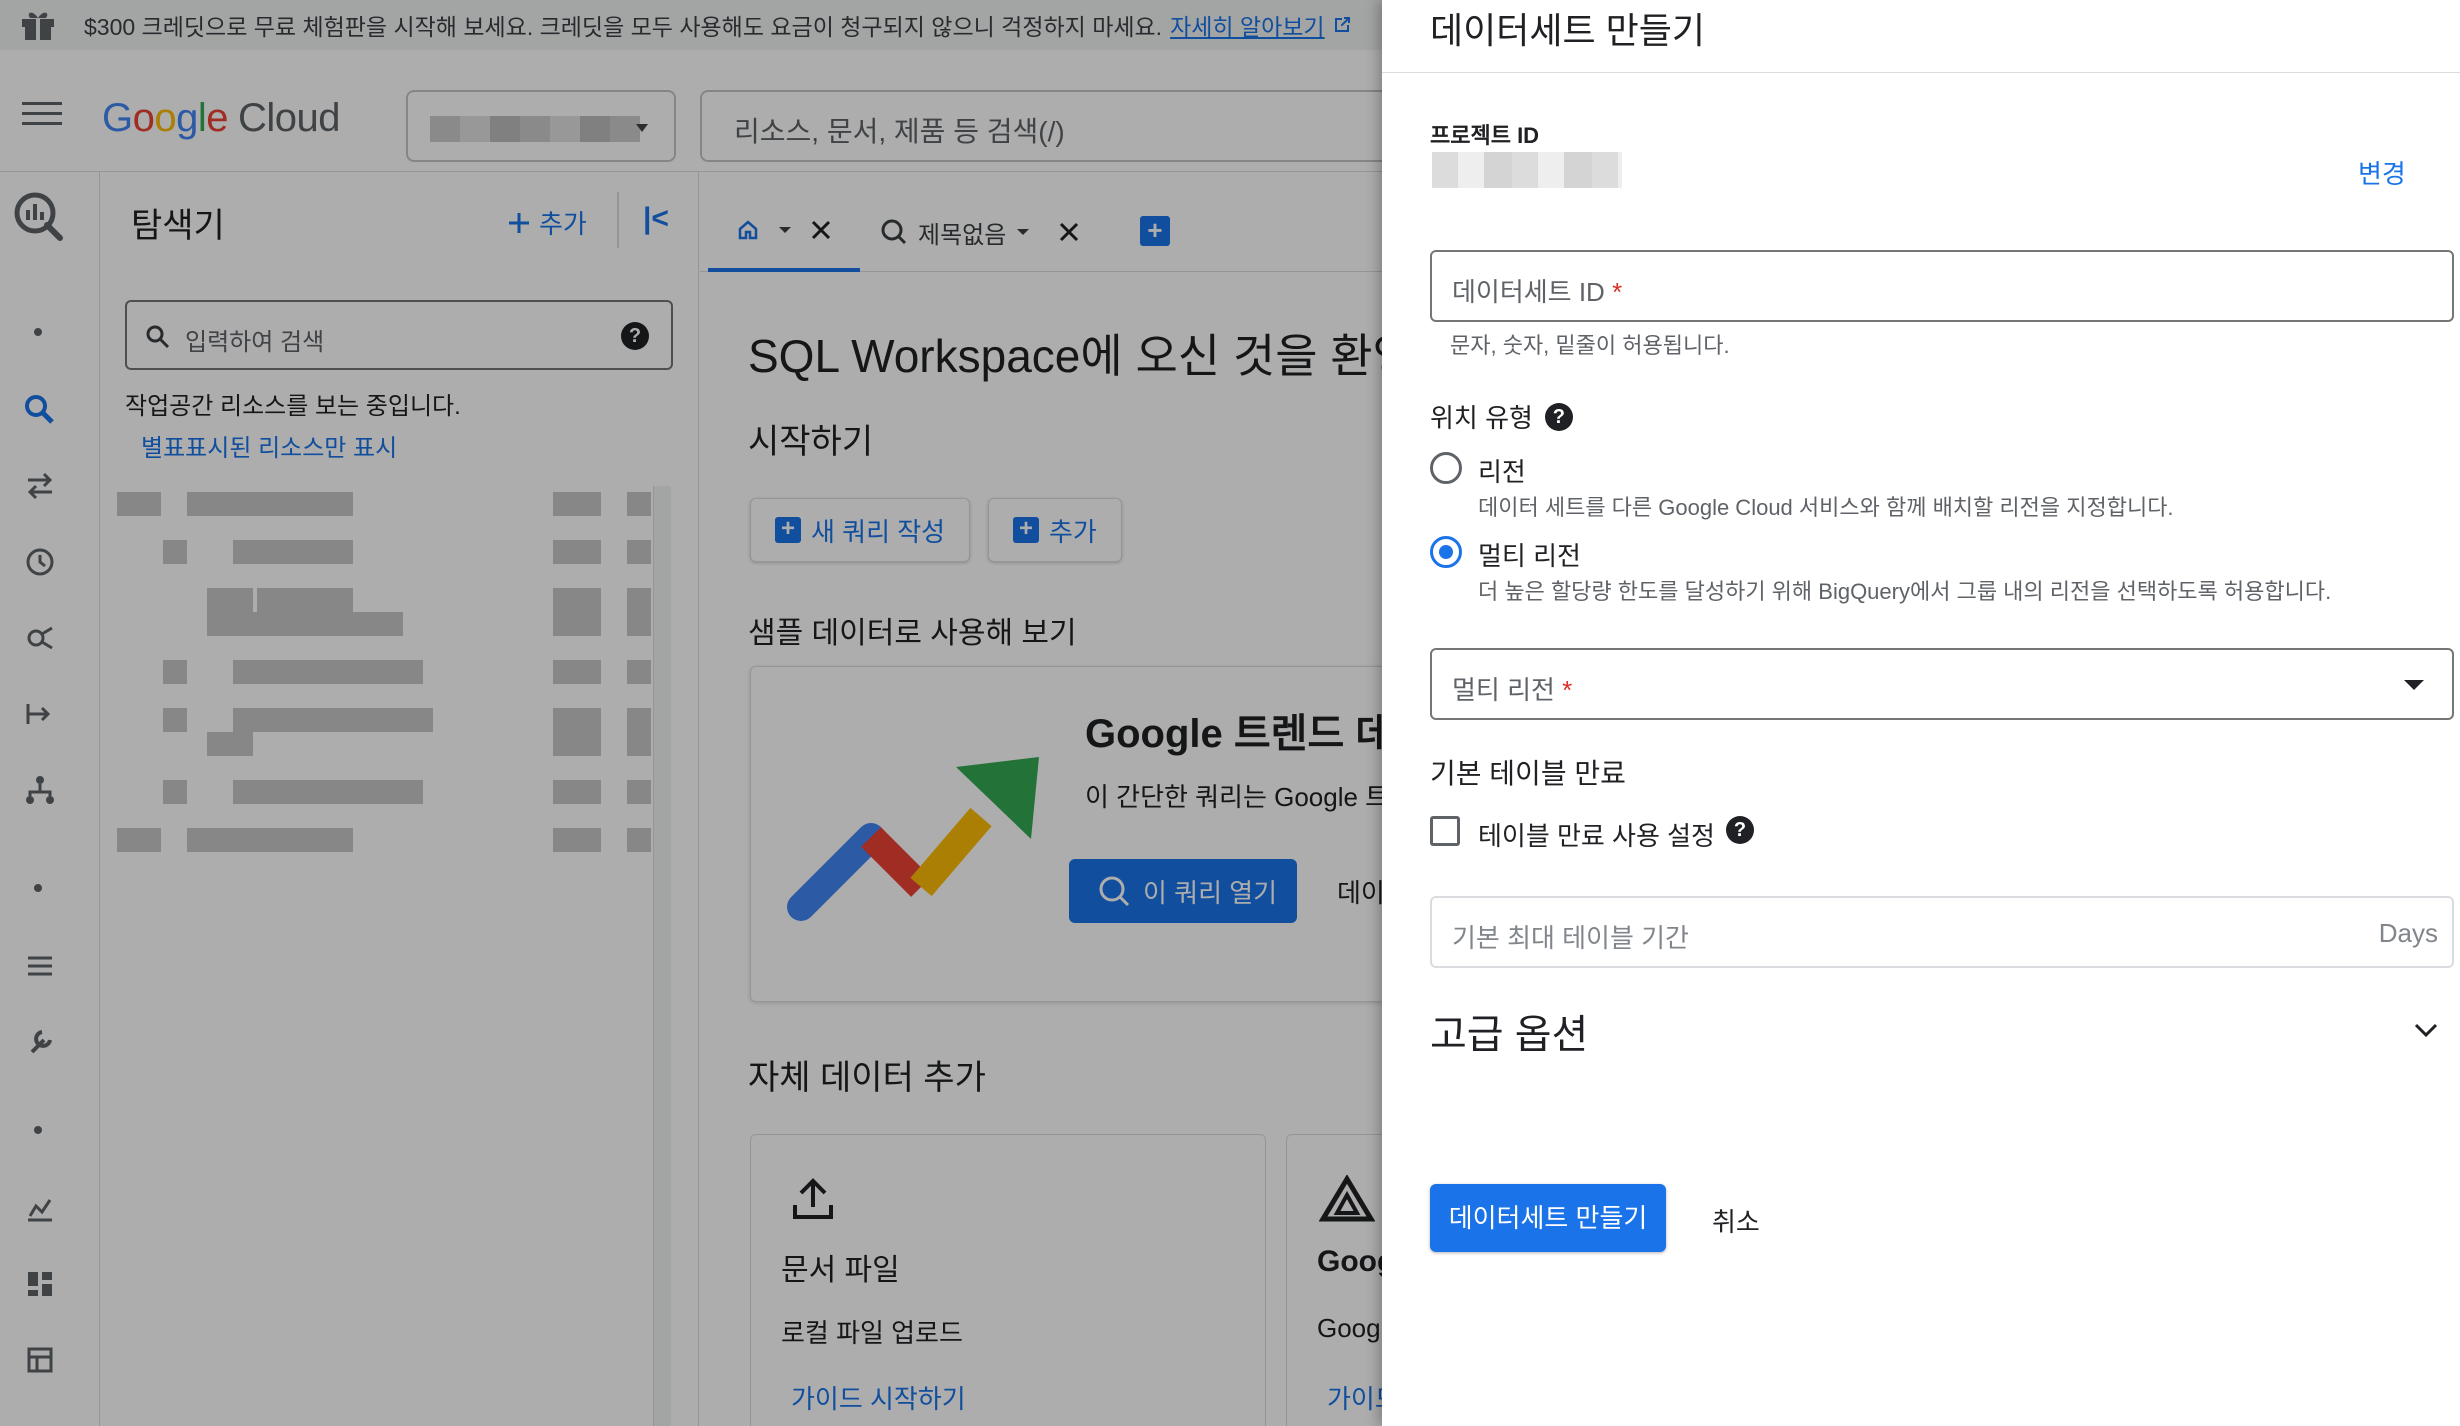  Describe the element at coordinates (1590, 345) in the screenshot. I see `dataset-id-hint: 문자, 숫자, 밑줄이 허용됩니다.` at that location.